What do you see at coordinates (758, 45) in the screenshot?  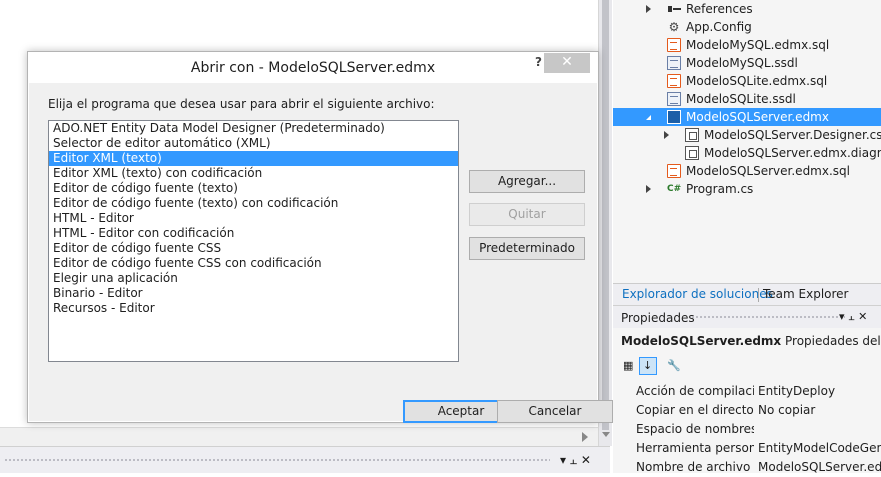 I see `tree-item-label: ModeloMySQL.edmx.sql` at bounding box center [758, 45].